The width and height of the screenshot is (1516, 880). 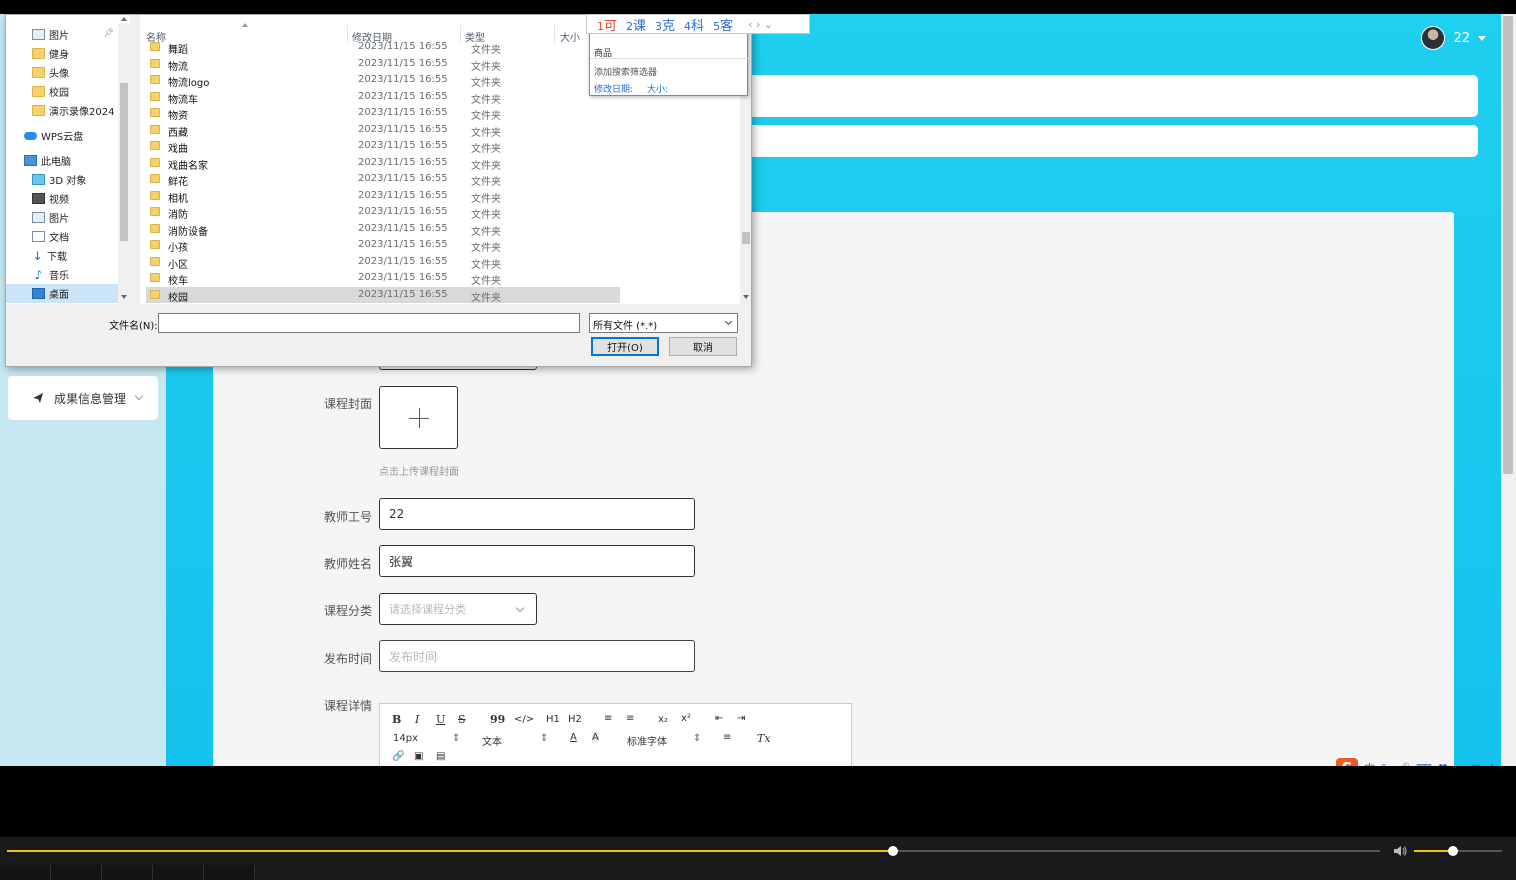 I want to click on outdent-button: ⇤, so click(x=719, y=718).